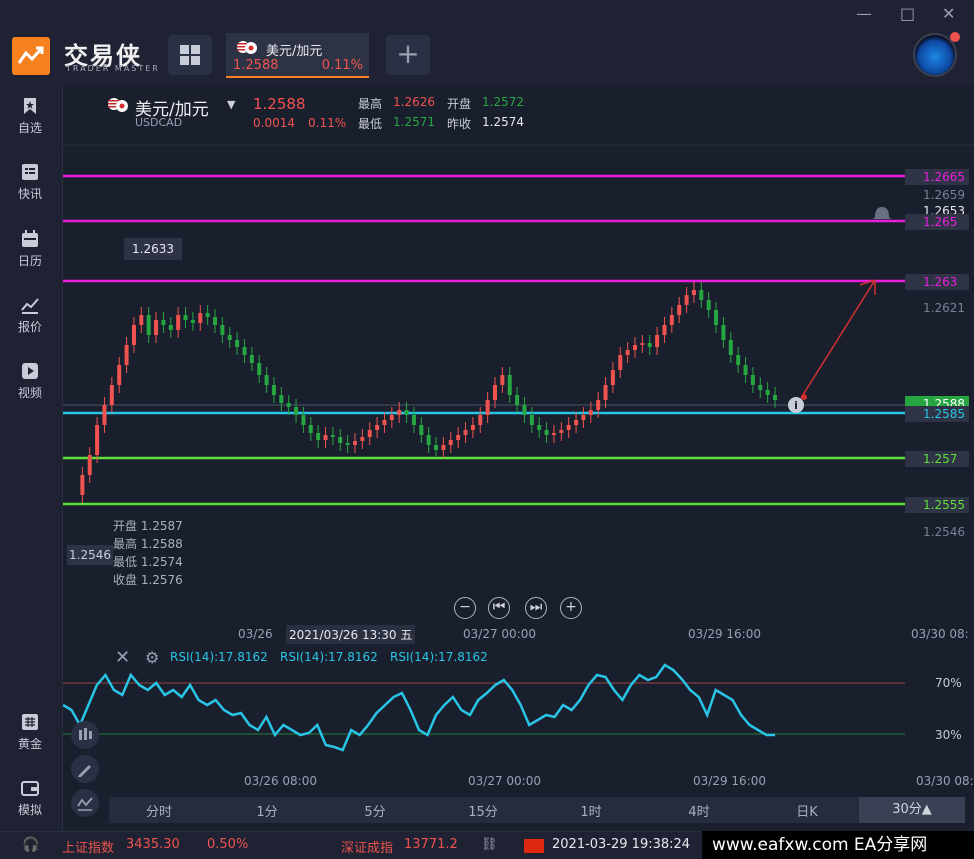 The image size is (974, 859). I want to click on candles-icon, so click(85, 734).